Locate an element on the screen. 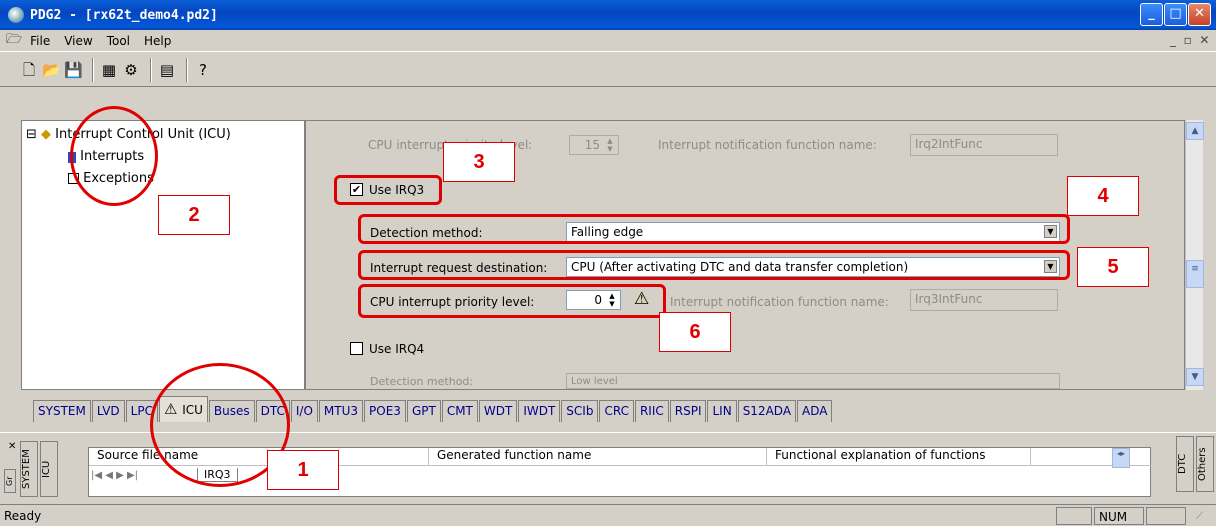  help-icon: ? is located at coordinates (203, 70).